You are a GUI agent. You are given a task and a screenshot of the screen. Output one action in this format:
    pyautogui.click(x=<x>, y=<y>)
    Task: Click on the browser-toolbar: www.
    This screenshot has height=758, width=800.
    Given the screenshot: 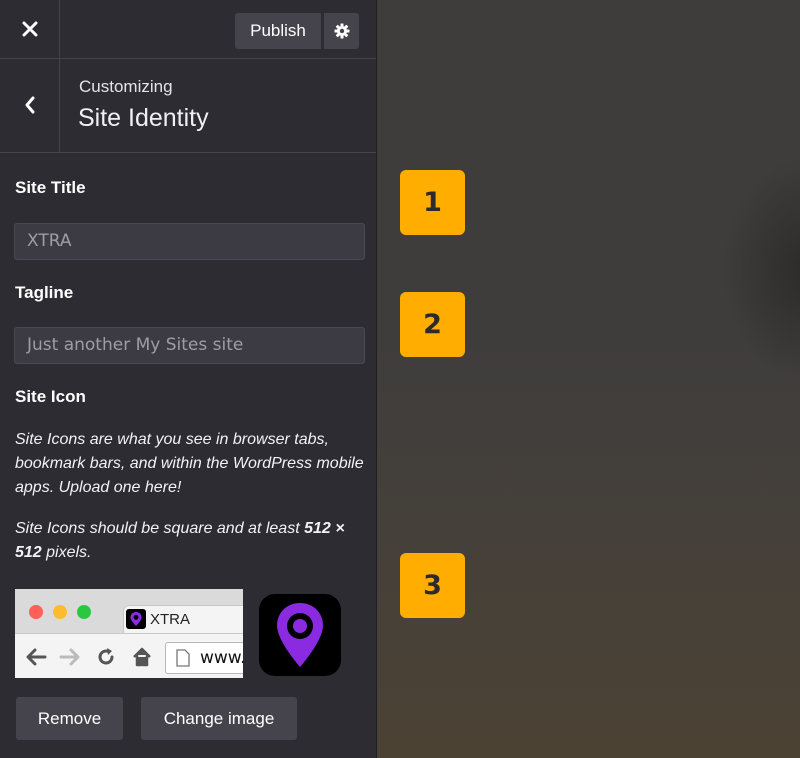 What is the action you would take?
    pyautogui.click(x=129, y=655)
    